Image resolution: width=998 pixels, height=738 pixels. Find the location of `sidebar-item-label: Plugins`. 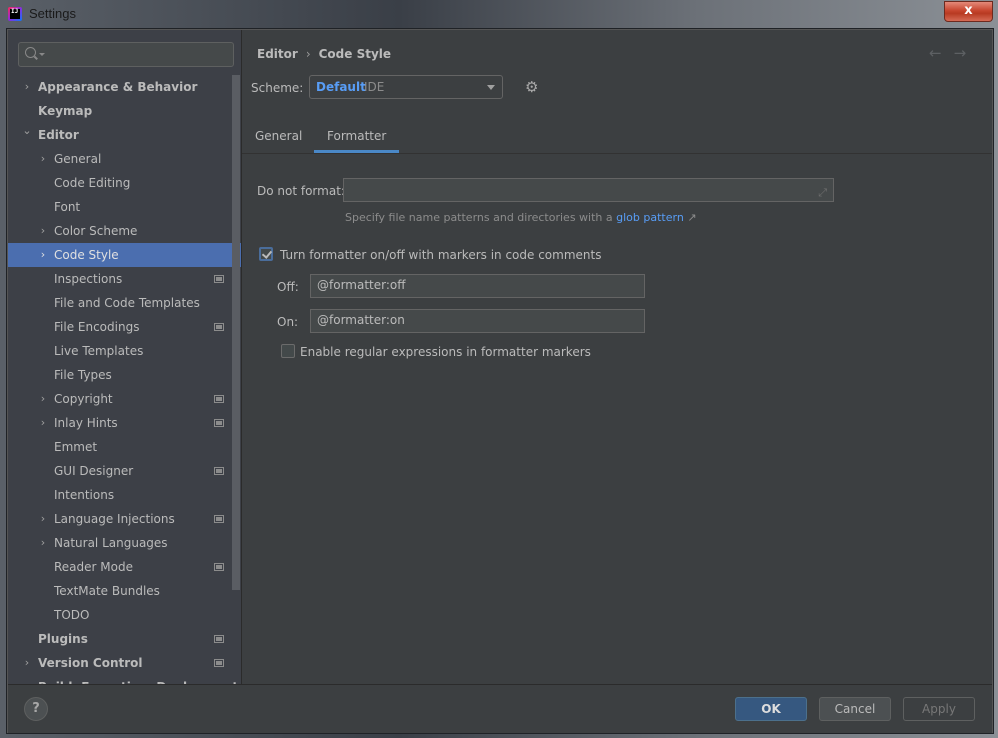

sidebar-item-label: Plugins is located at coordinates (63, 639).